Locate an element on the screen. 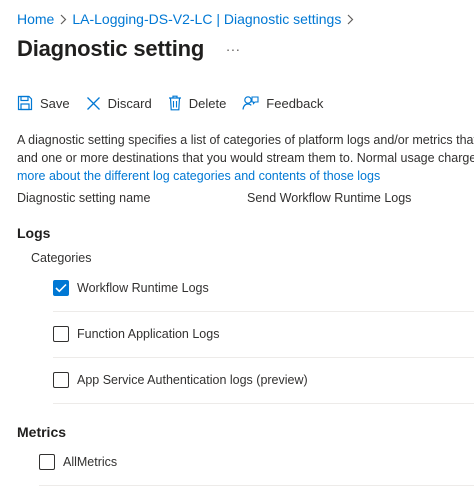 The height and width of the screenshot is (495, 474). command-bar: Save Discard Delete Feedback is located at coordinates (178, 103).